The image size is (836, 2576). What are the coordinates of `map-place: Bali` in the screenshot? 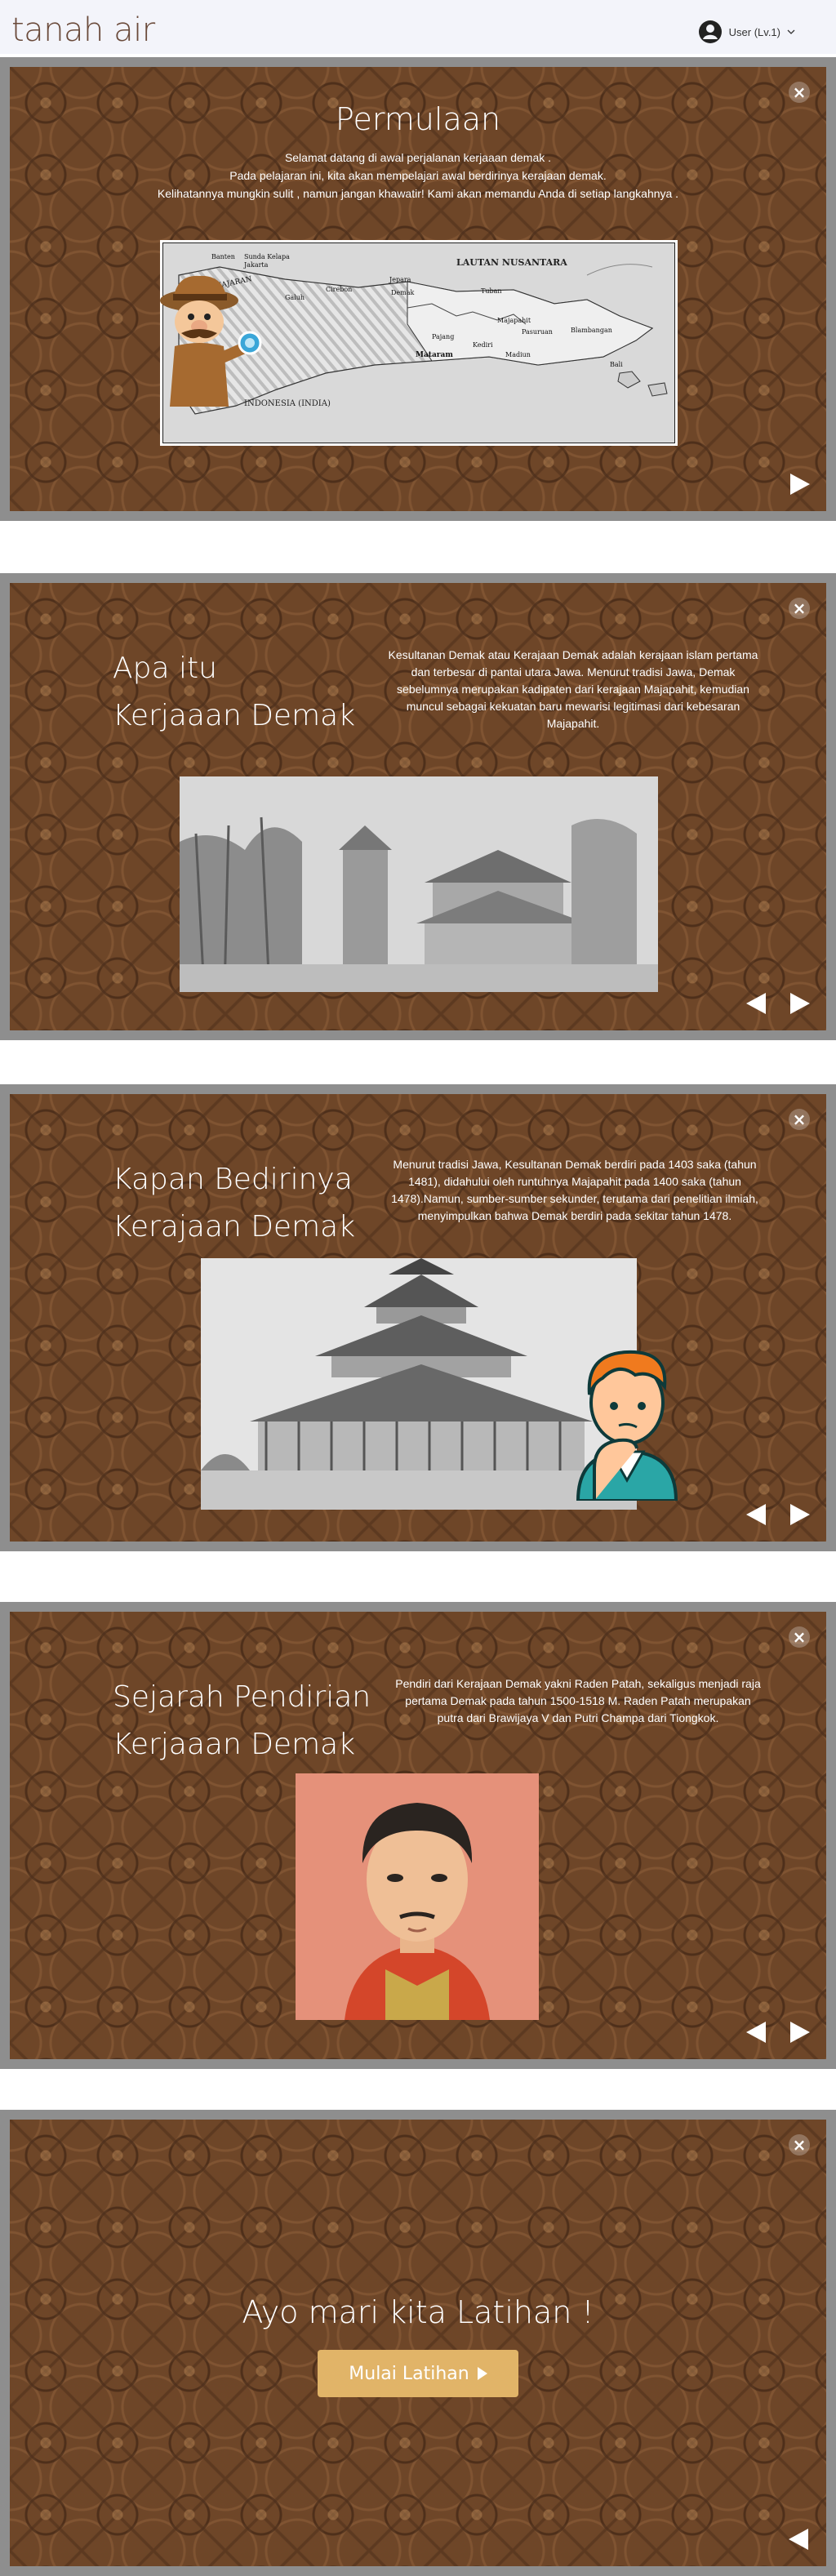 It's located at (616, 364).